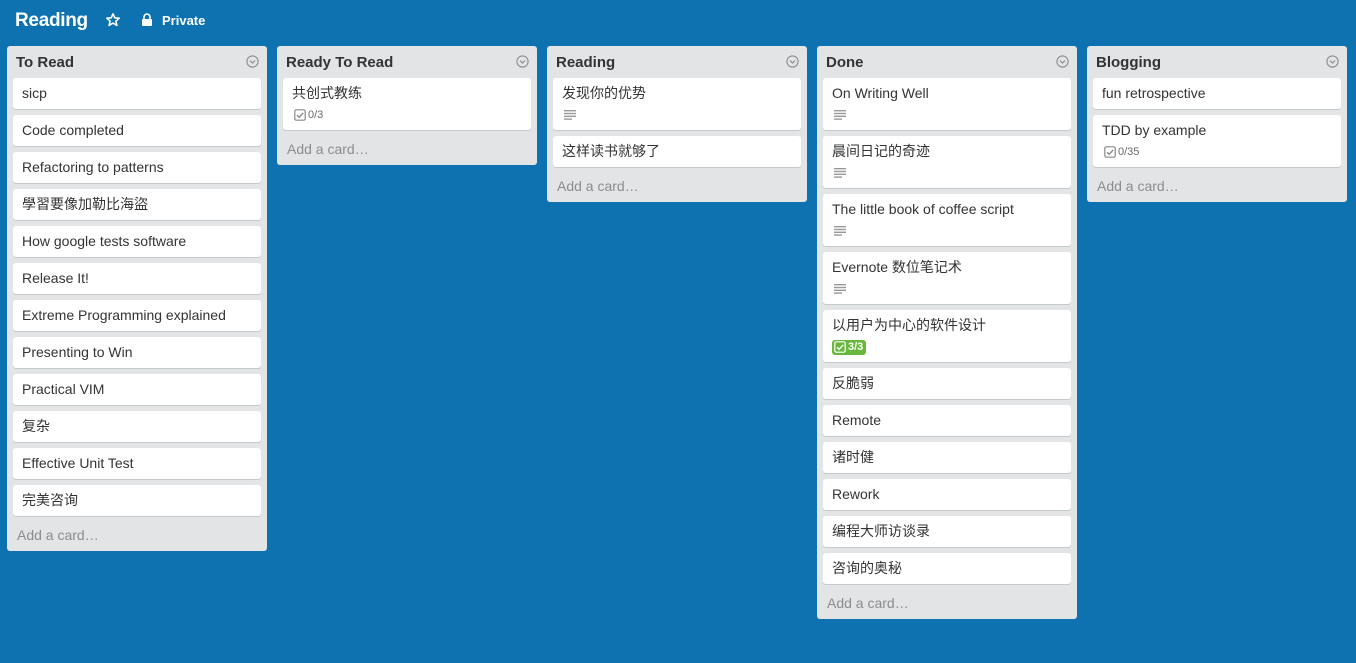 The image size is (1356, 663). I want to click on card: On Writing Well, so click(947, 104).